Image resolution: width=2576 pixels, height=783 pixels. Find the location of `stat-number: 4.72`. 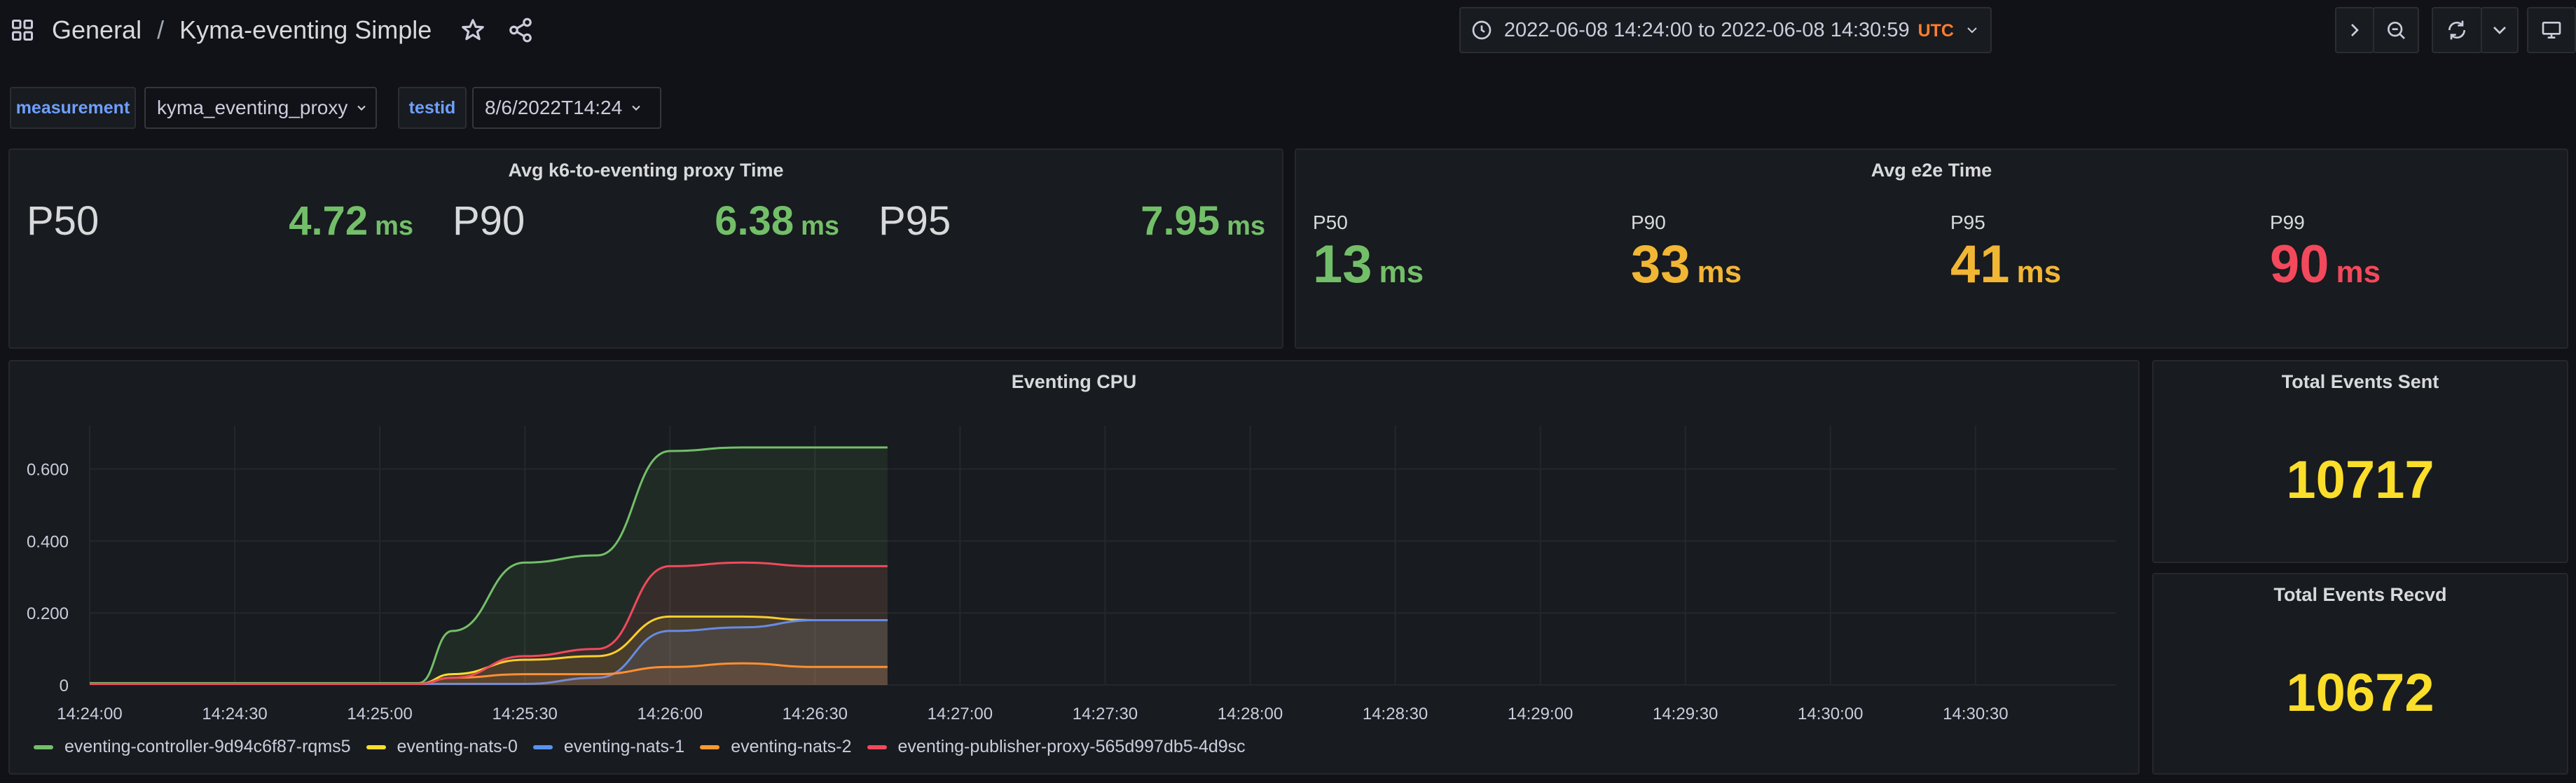

stat-number: 4.72 is located at coordinates (329, 221).